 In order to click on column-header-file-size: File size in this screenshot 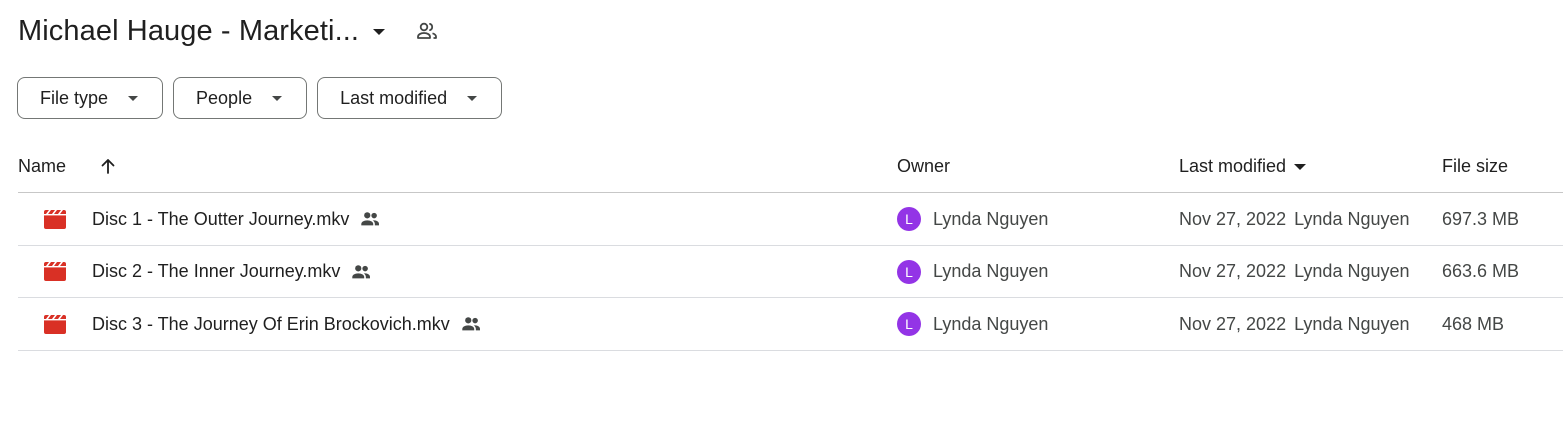, I will do `click(1475, 166)`.